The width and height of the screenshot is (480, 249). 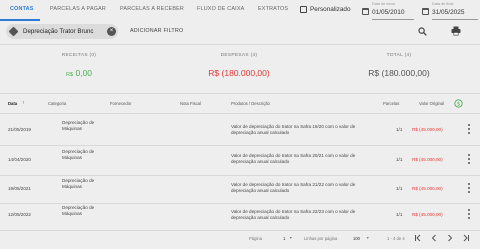 What do you see at coordinates (152, 9) in the screenshot?
I see `tab-parcelas-a-receber: PARCELAS A RECEBER` at bounding box center [152, 9].